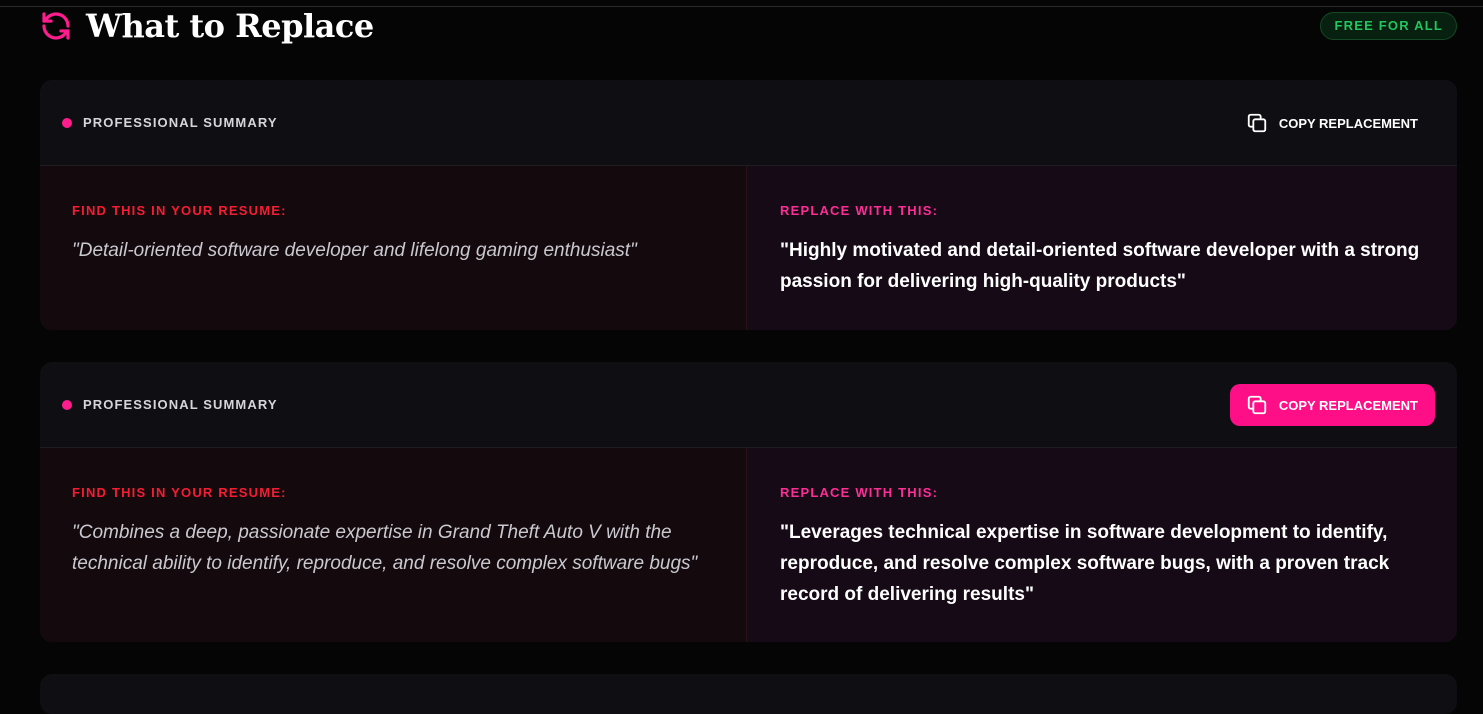 The image size is (1483, 714). Describe the element at coordinates (748, 28) in the screenshot. I see `section-header: What to Replace FREE FOR ALL` at that location.